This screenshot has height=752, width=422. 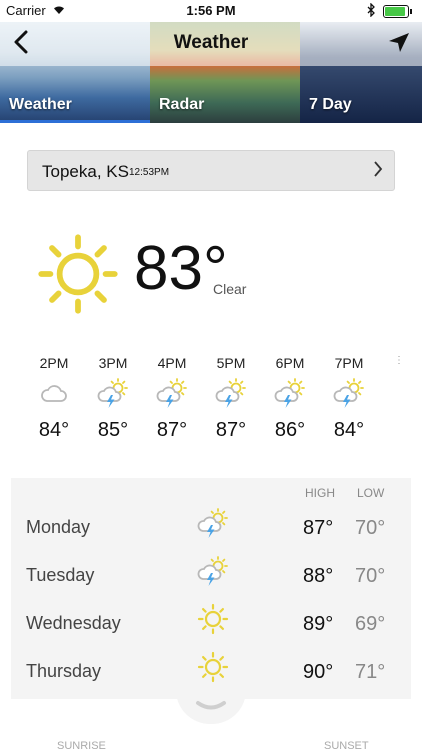 I want to click on page-title: Weather, so click(x=211, y=42).